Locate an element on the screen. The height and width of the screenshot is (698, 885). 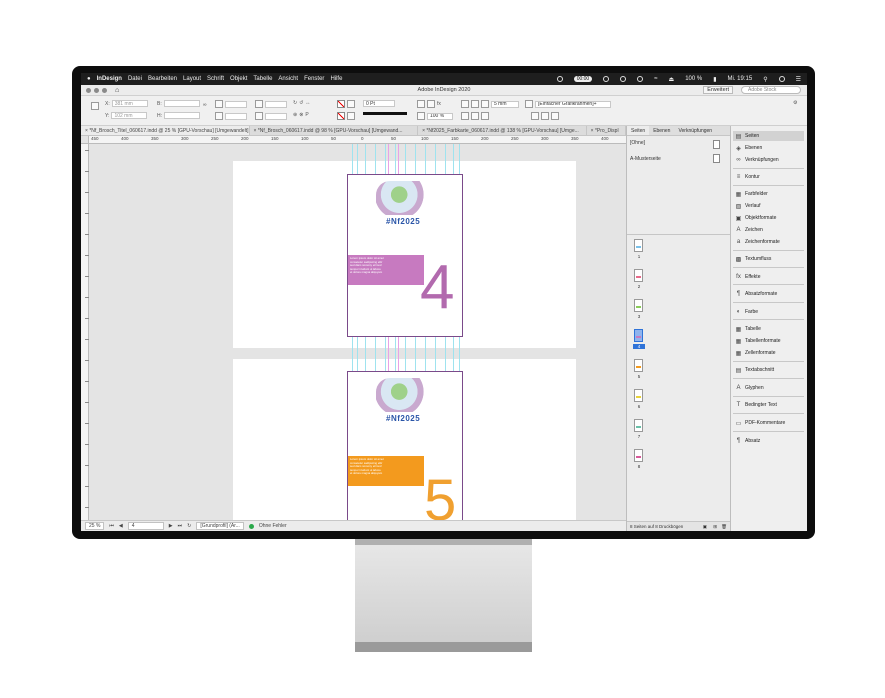
drop-shadow-icon is located at coordinates (421, 104).